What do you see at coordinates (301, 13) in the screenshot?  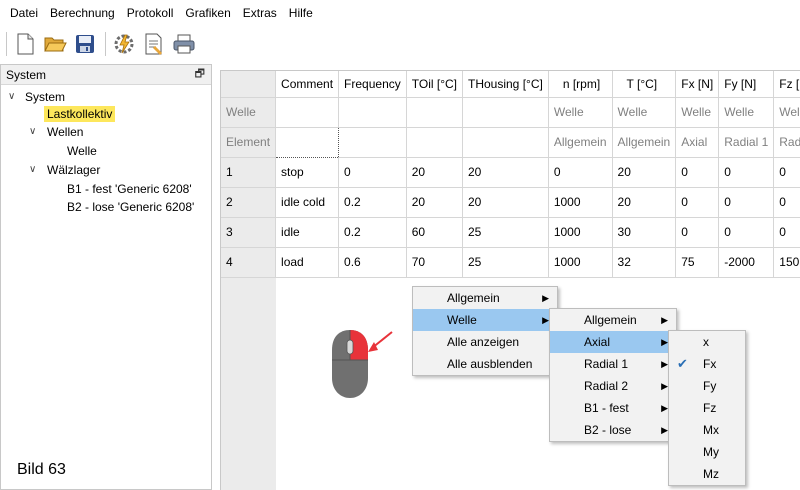 I see `menu-hilfe: Hilfe` at bounding box center [301, 13].